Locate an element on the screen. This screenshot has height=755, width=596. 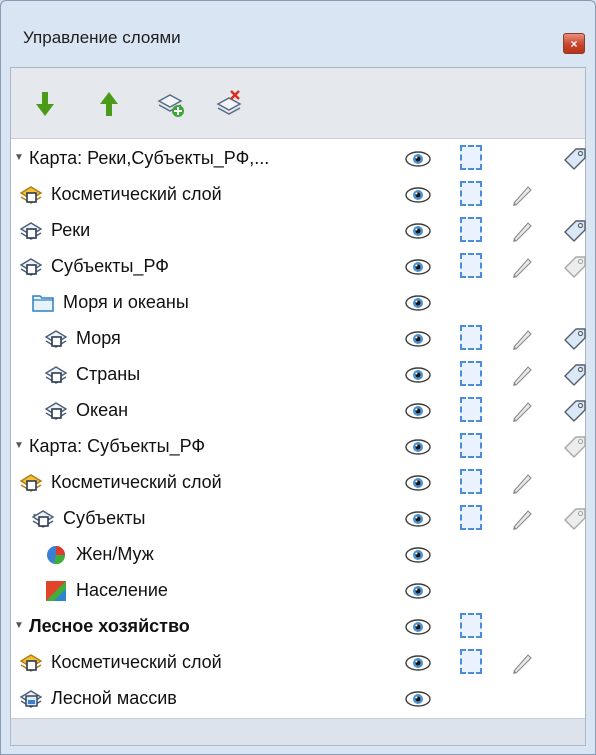
layer-row: Реки is located at coordinates (299, 231).